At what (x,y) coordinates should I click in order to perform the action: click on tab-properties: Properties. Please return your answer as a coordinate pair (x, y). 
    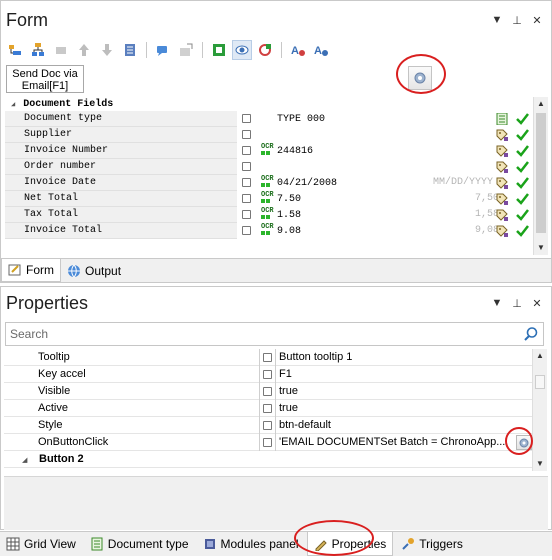
    Looking at the image, I should click on (350, 544).